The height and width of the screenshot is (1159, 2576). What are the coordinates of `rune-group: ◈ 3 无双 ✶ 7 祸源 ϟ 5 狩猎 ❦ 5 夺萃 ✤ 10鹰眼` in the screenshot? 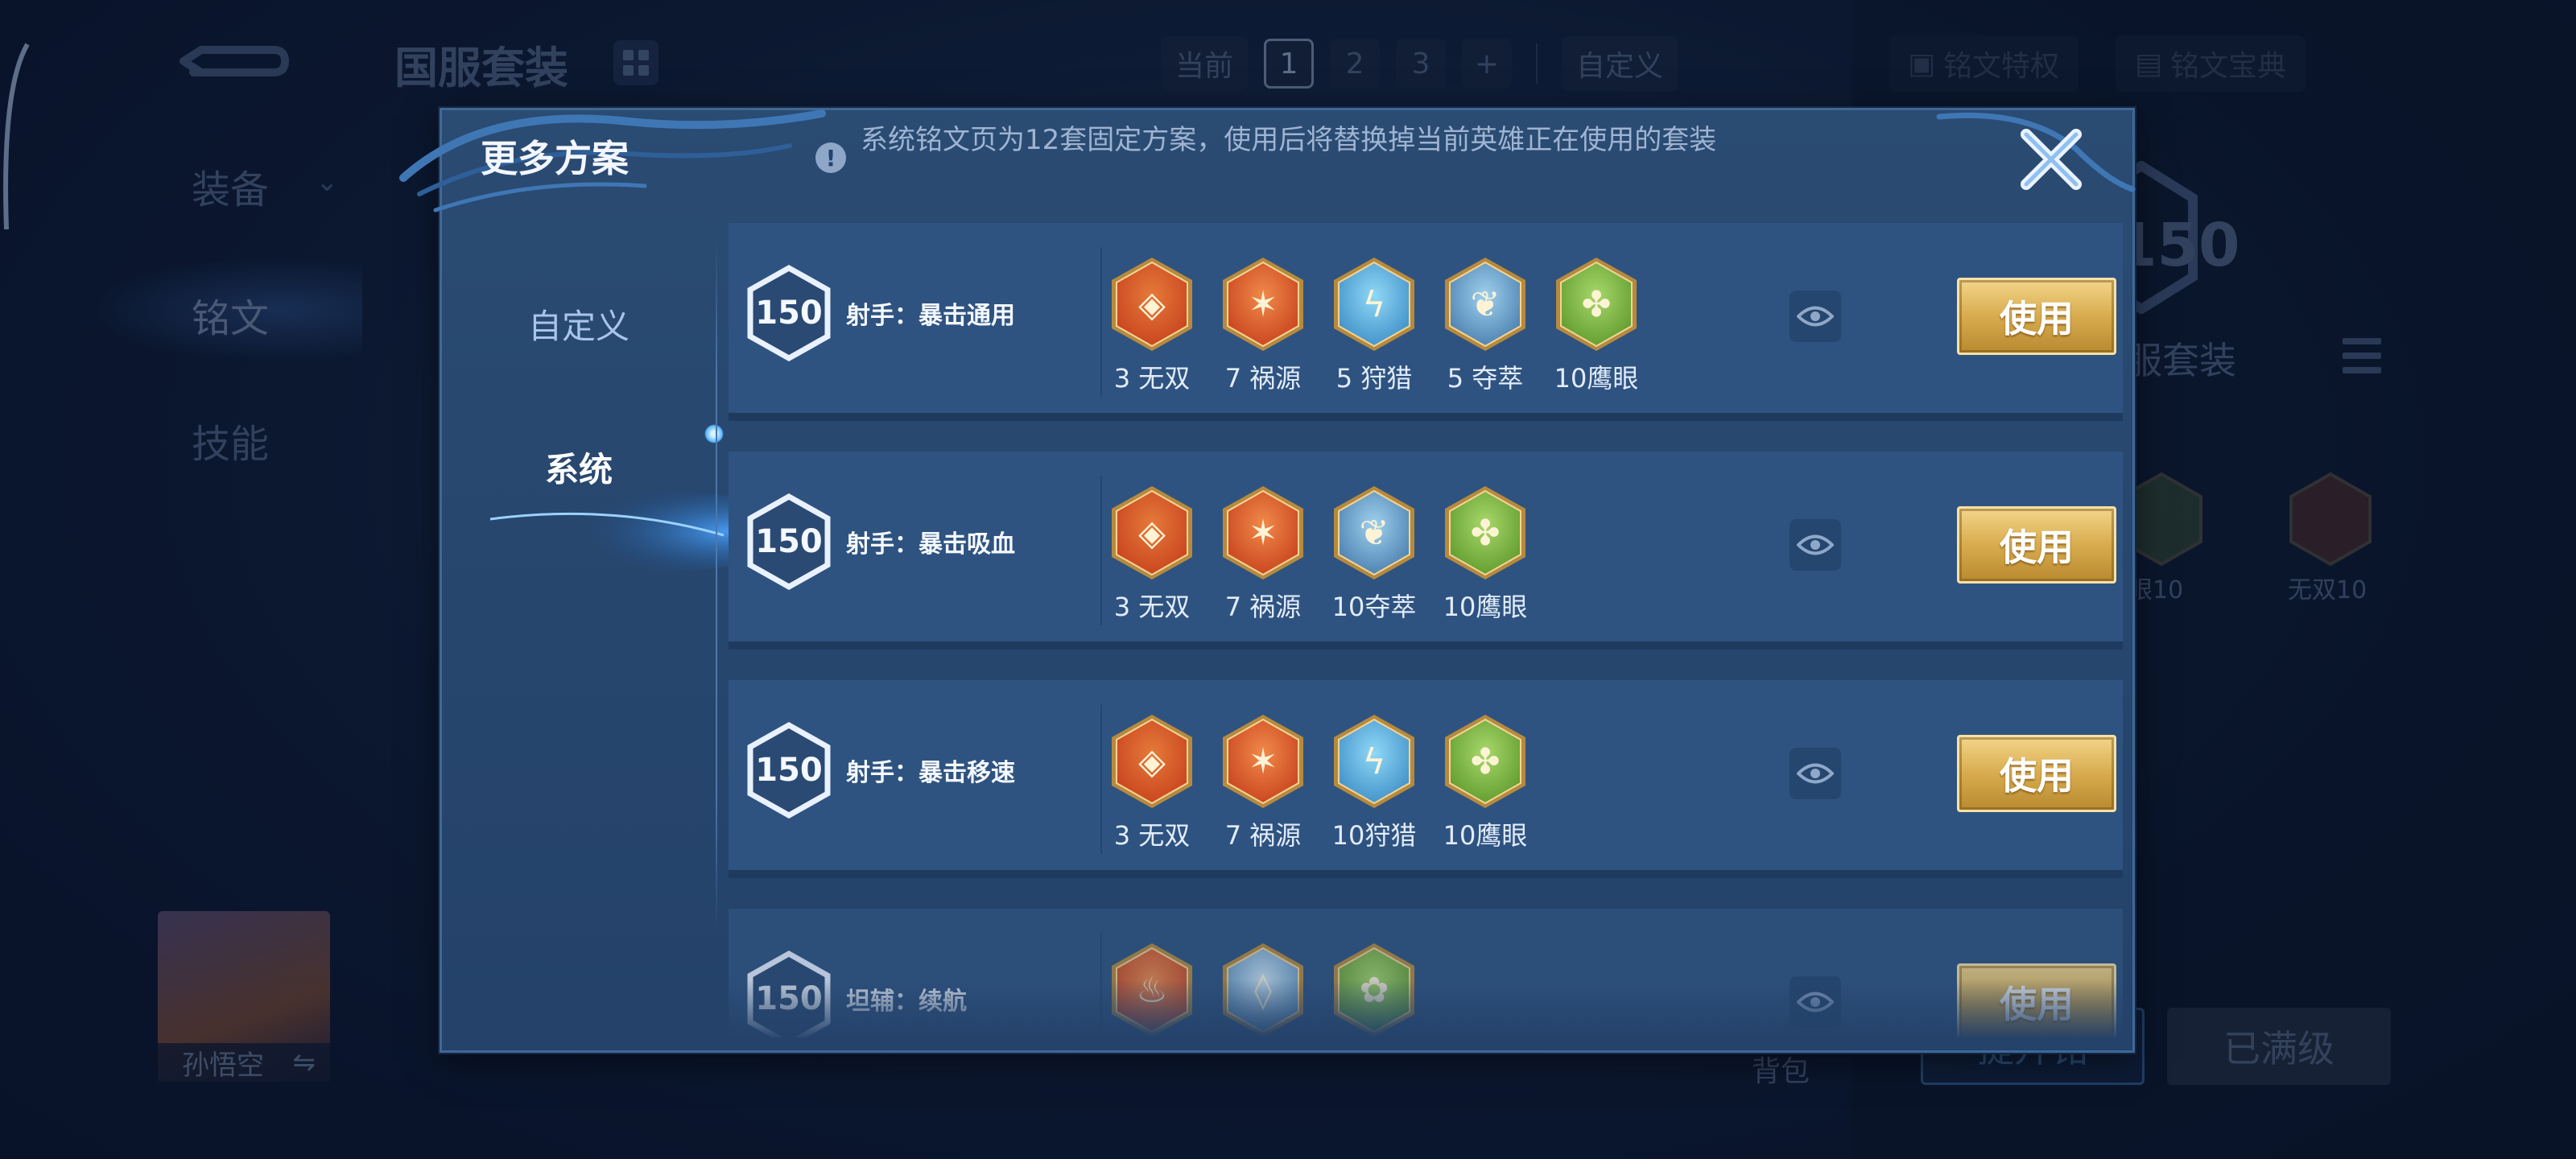 It's located at (1374, 327).